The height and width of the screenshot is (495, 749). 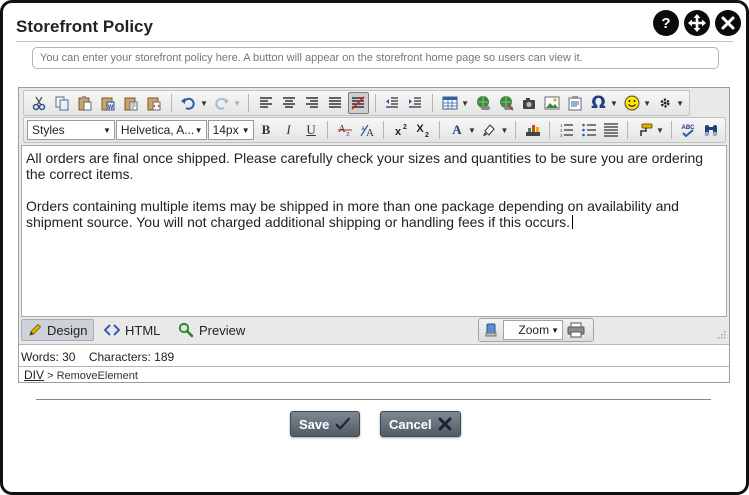 What do you see at coordinates (97, 376) in the screenshot?
I see `path-action-label: RemoveElement` at bounding box center [97, 376].